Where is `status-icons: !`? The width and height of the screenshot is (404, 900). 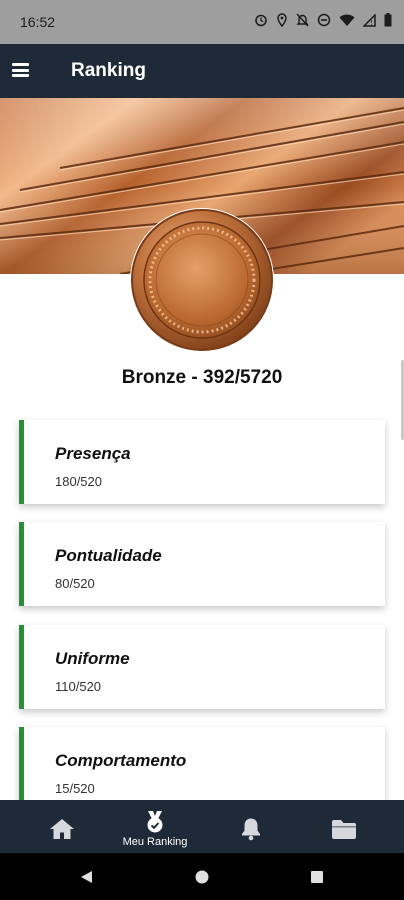
status-icons: ! is located at coordinates (323, 21).